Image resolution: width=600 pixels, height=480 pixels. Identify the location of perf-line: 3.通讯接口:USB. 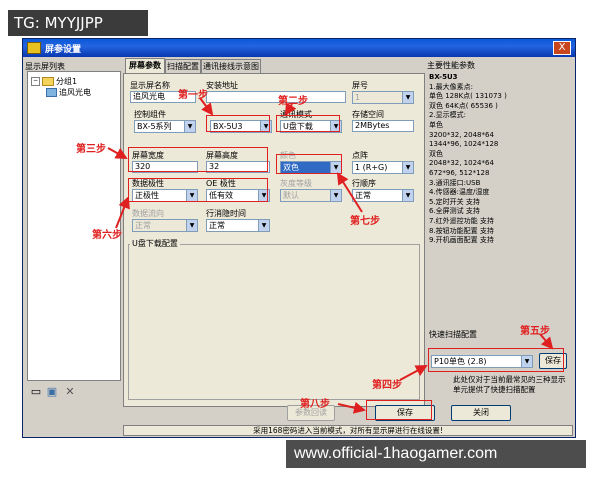
(455, 182).